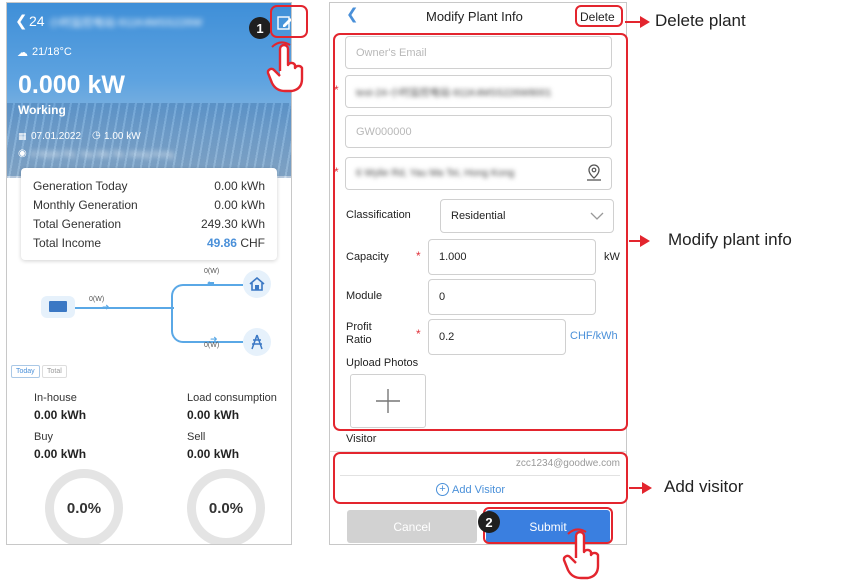  What do you see at coordinates (42, 110) in the screenshot?
I see `status-text: Working` at bounding box center [42, 110].